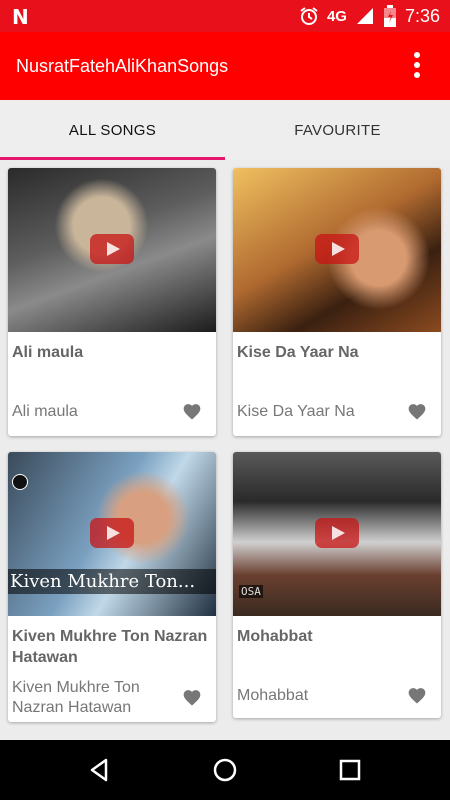  Describe the element at coordinates (364, 16) in the screenshot. I see `signal-icon` at that location.